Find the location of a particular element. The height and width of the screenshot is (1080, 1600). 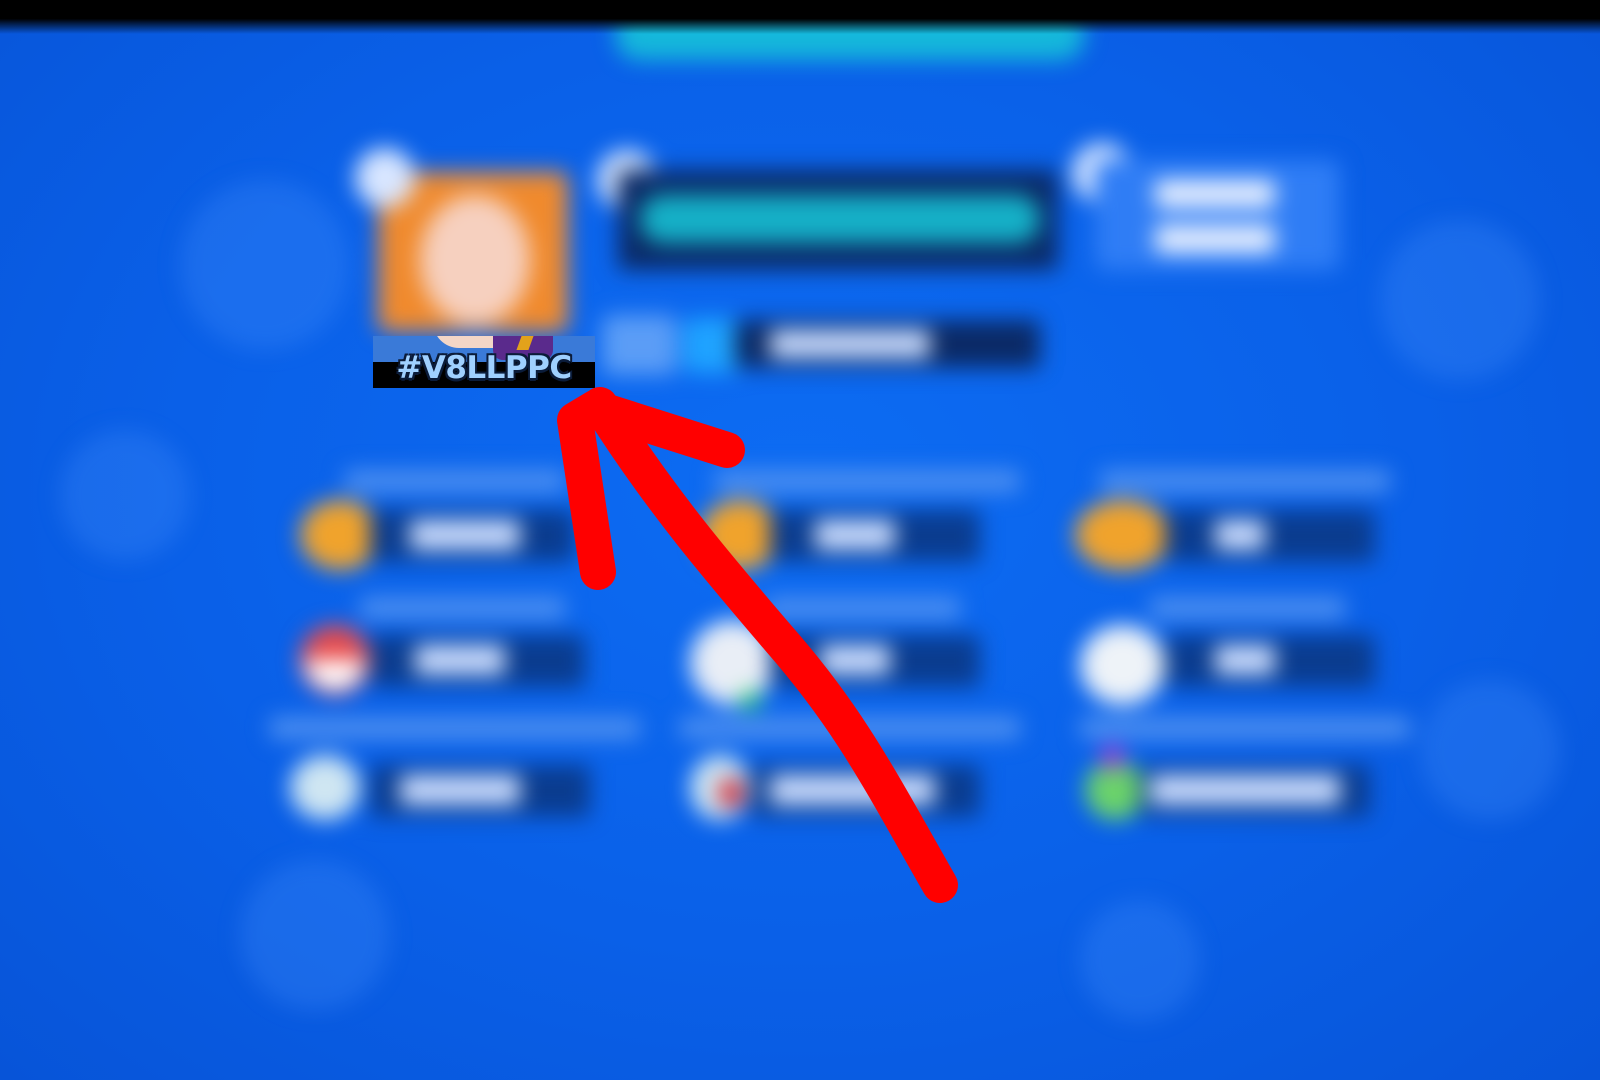

top-bar is located at coordinates (800, 17).